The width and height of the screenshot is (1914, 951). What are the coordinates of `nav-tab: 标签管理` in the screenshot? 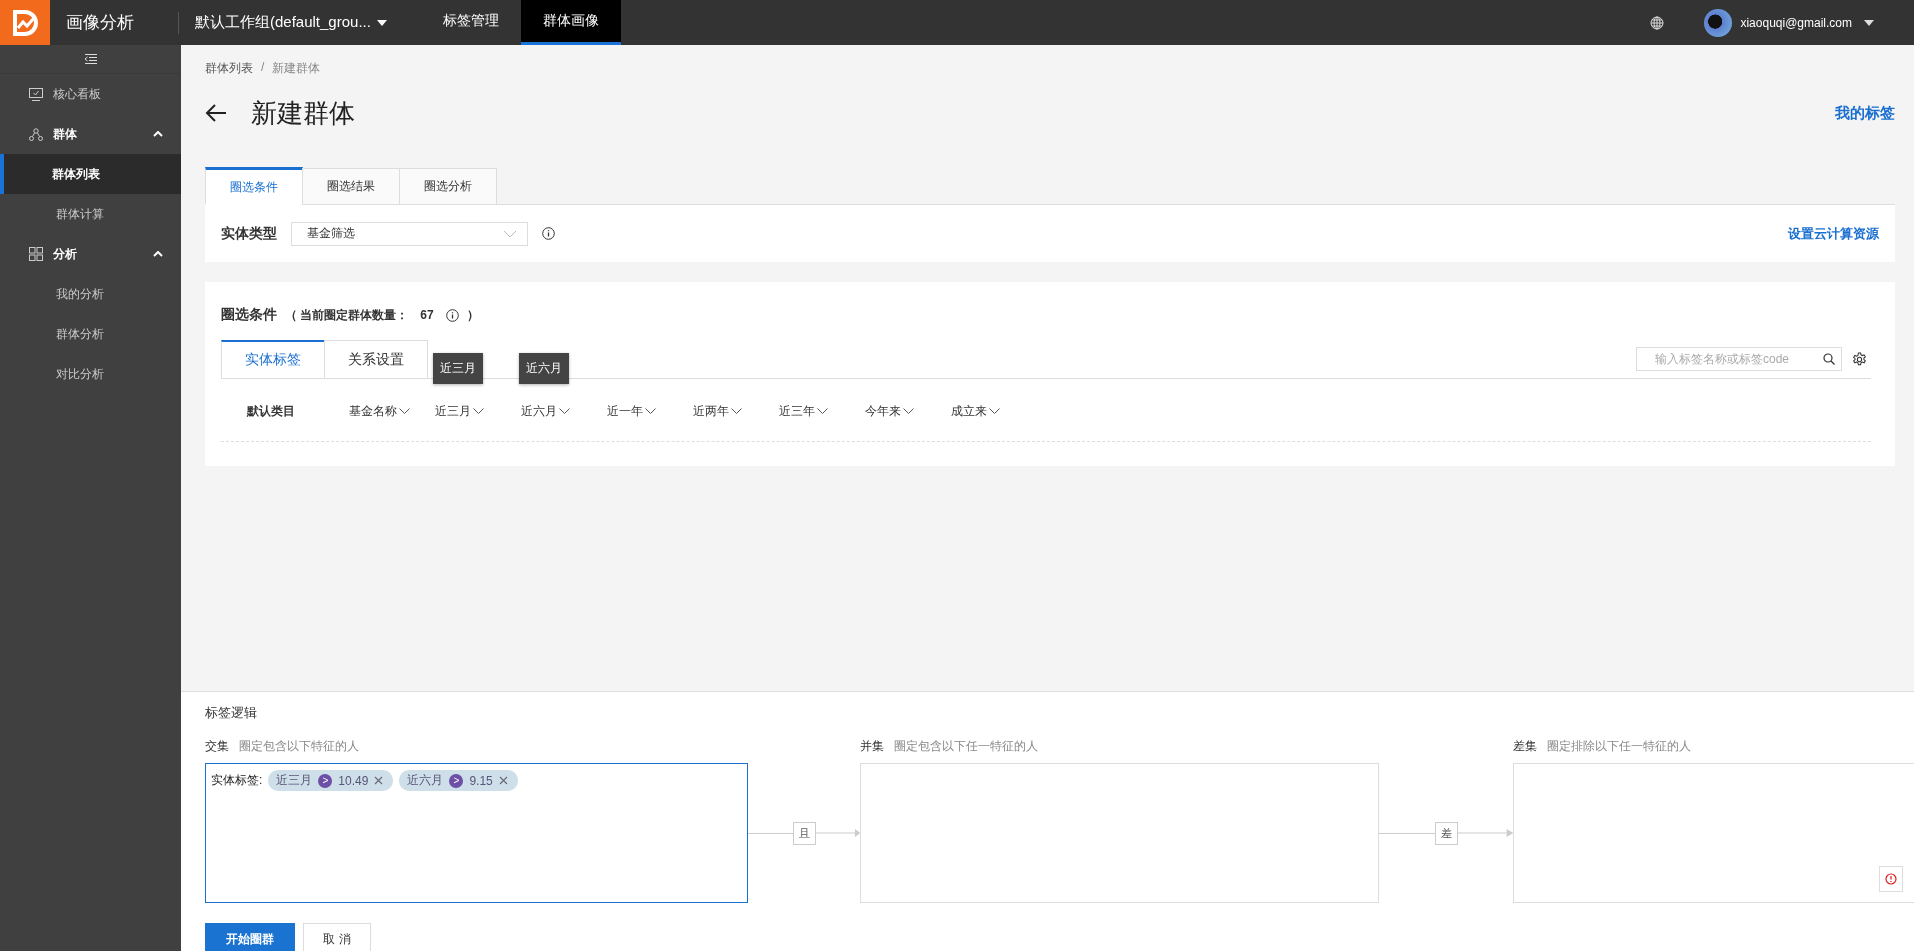 It's located at (470, 22).